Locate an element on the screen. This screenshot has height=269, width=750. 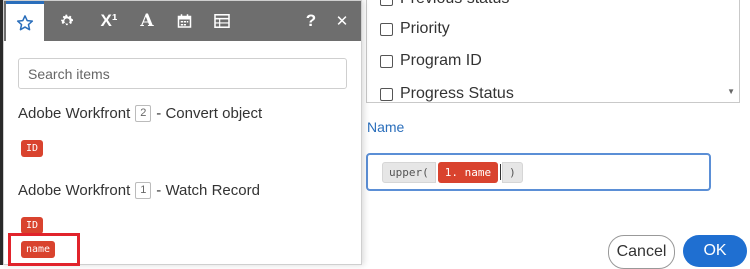
checklist-item: Program ID is located at coordinates (431, 61).